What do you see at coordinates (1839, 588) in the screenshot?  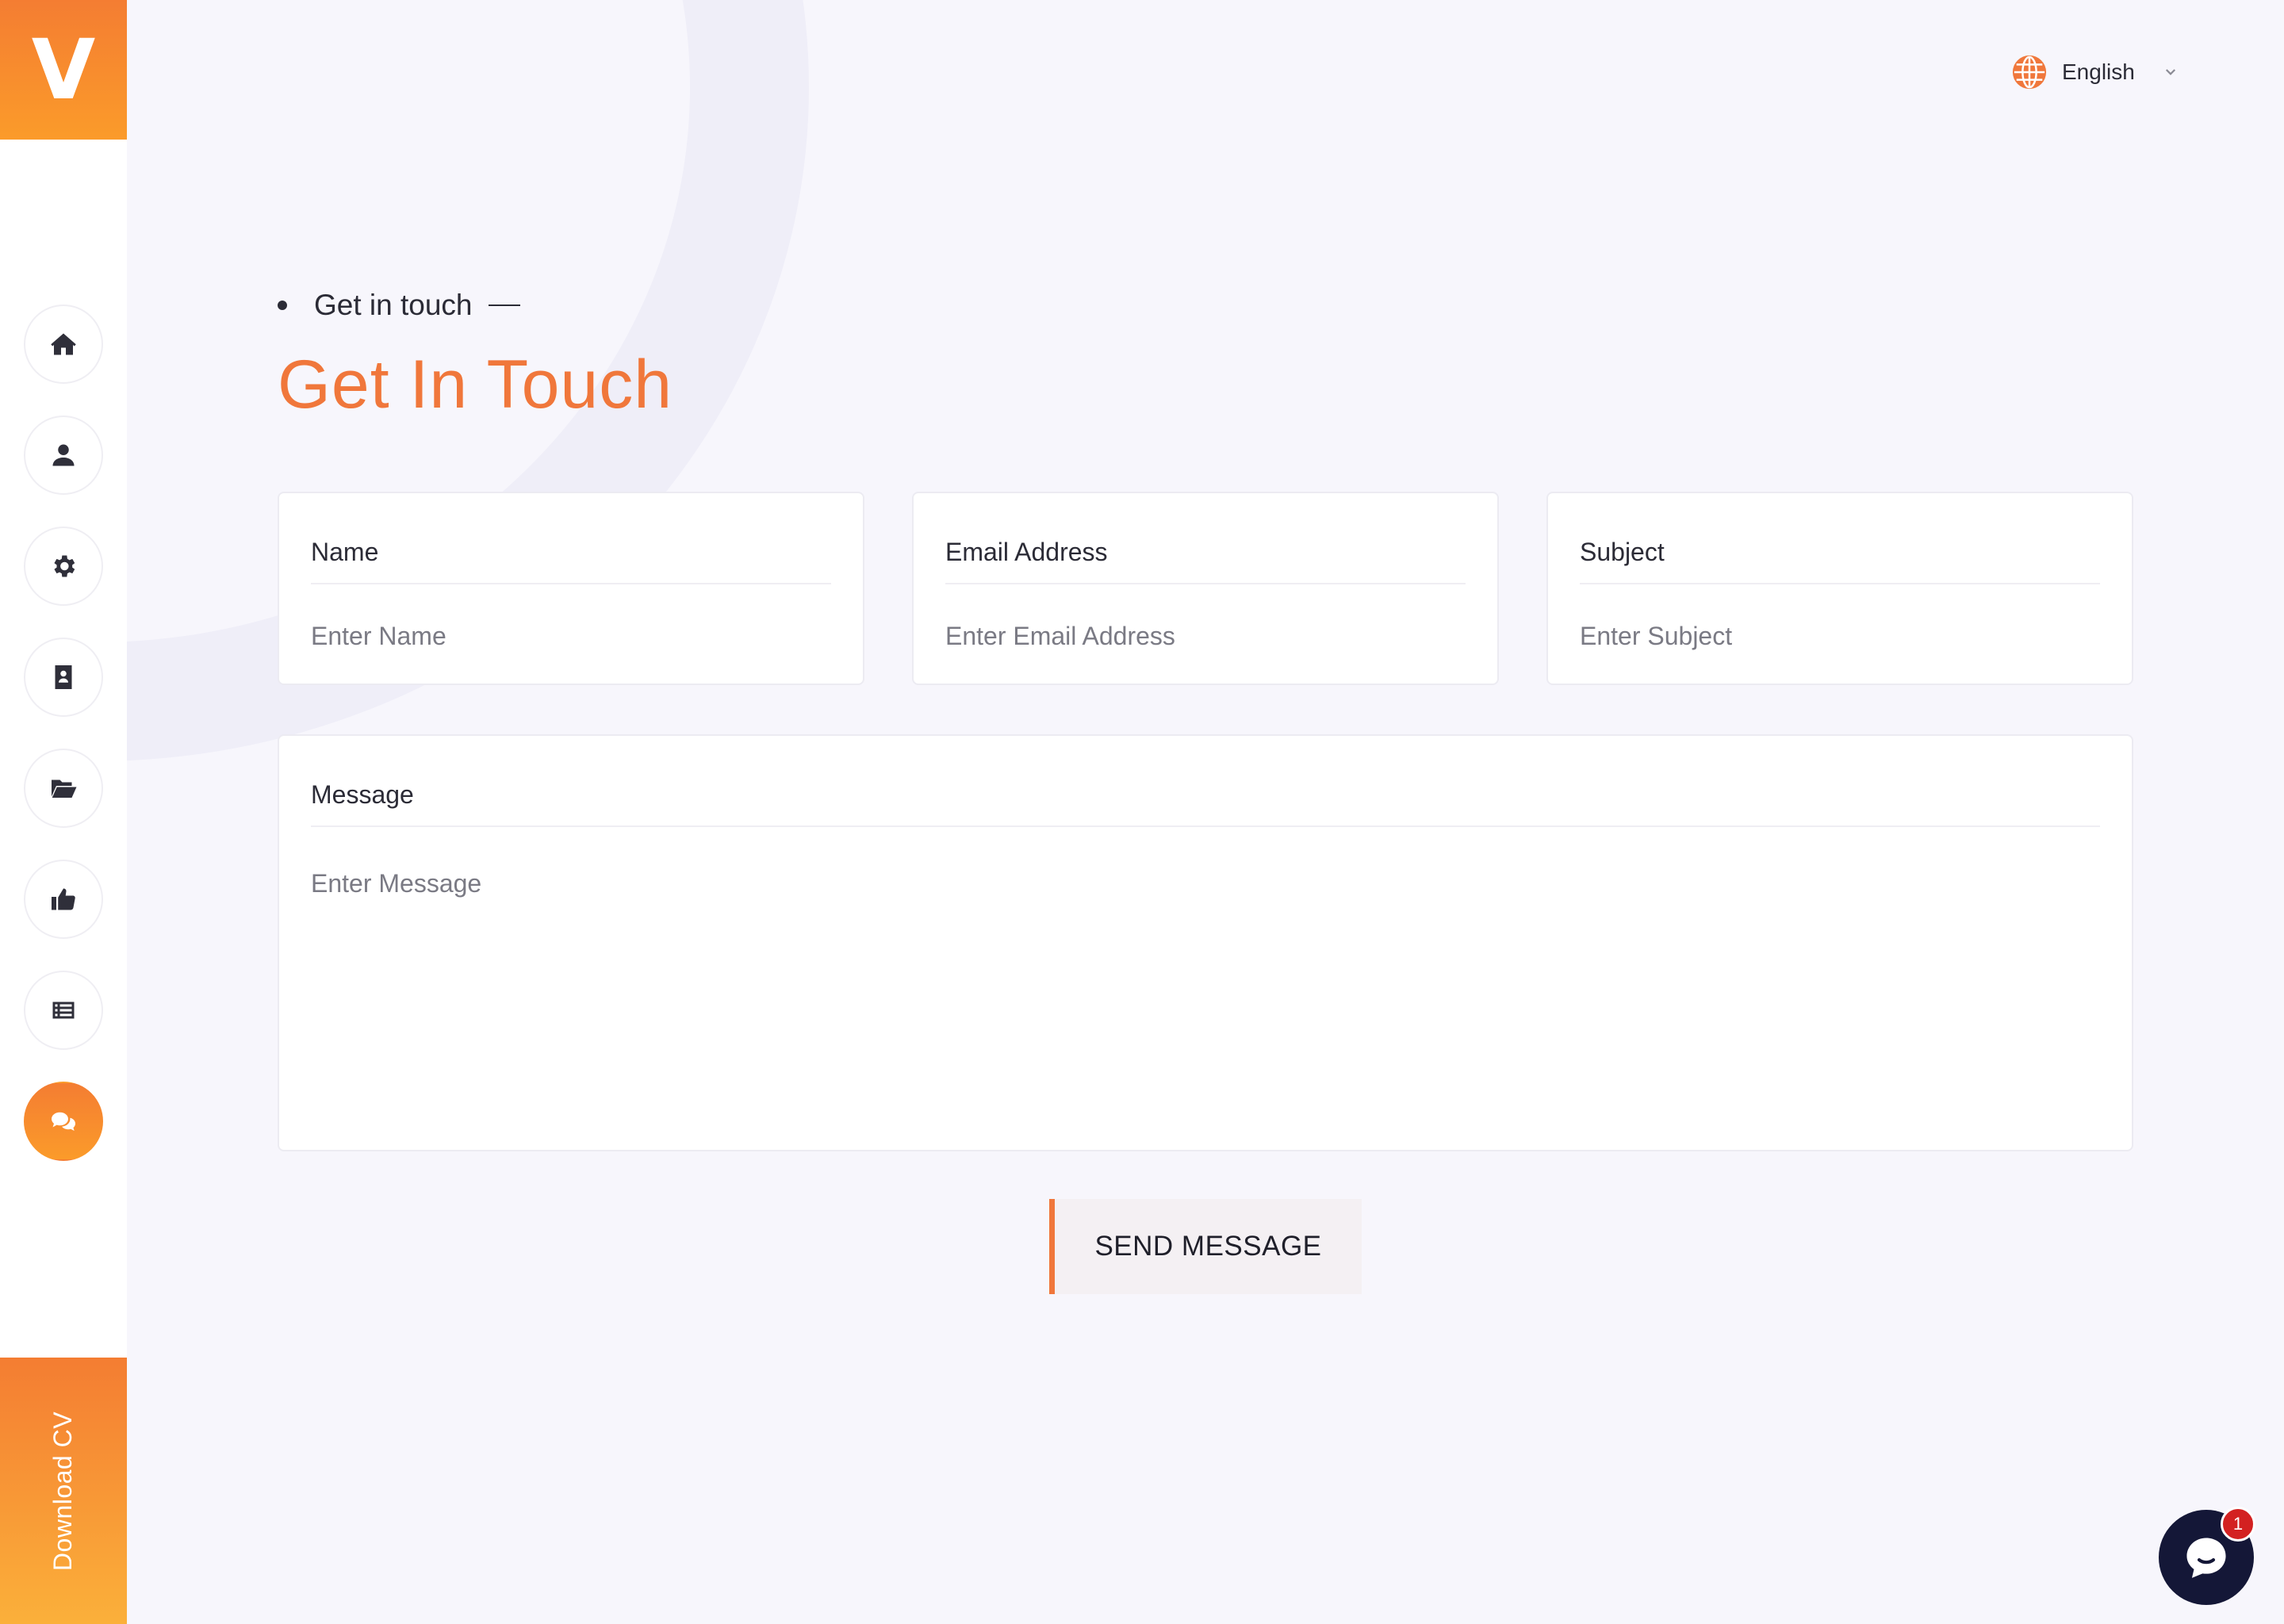 I see `subject-card: Subject` at bounding box center [1839, 588].